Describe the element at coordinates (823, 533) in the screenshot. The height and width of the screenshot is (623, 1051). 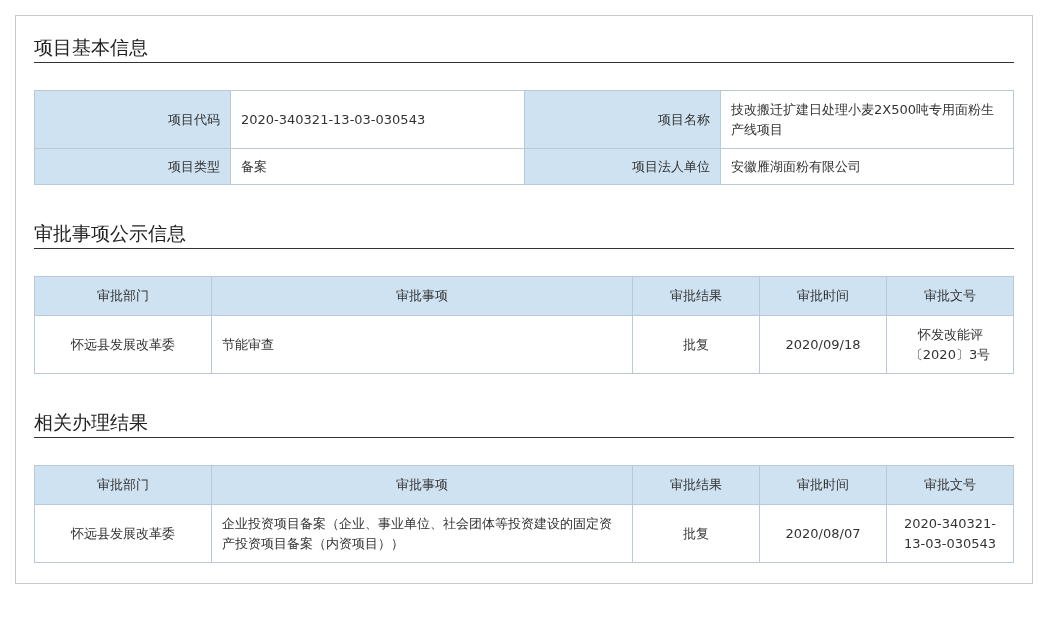
I see `table-cell: 2020/08/07` at that location.